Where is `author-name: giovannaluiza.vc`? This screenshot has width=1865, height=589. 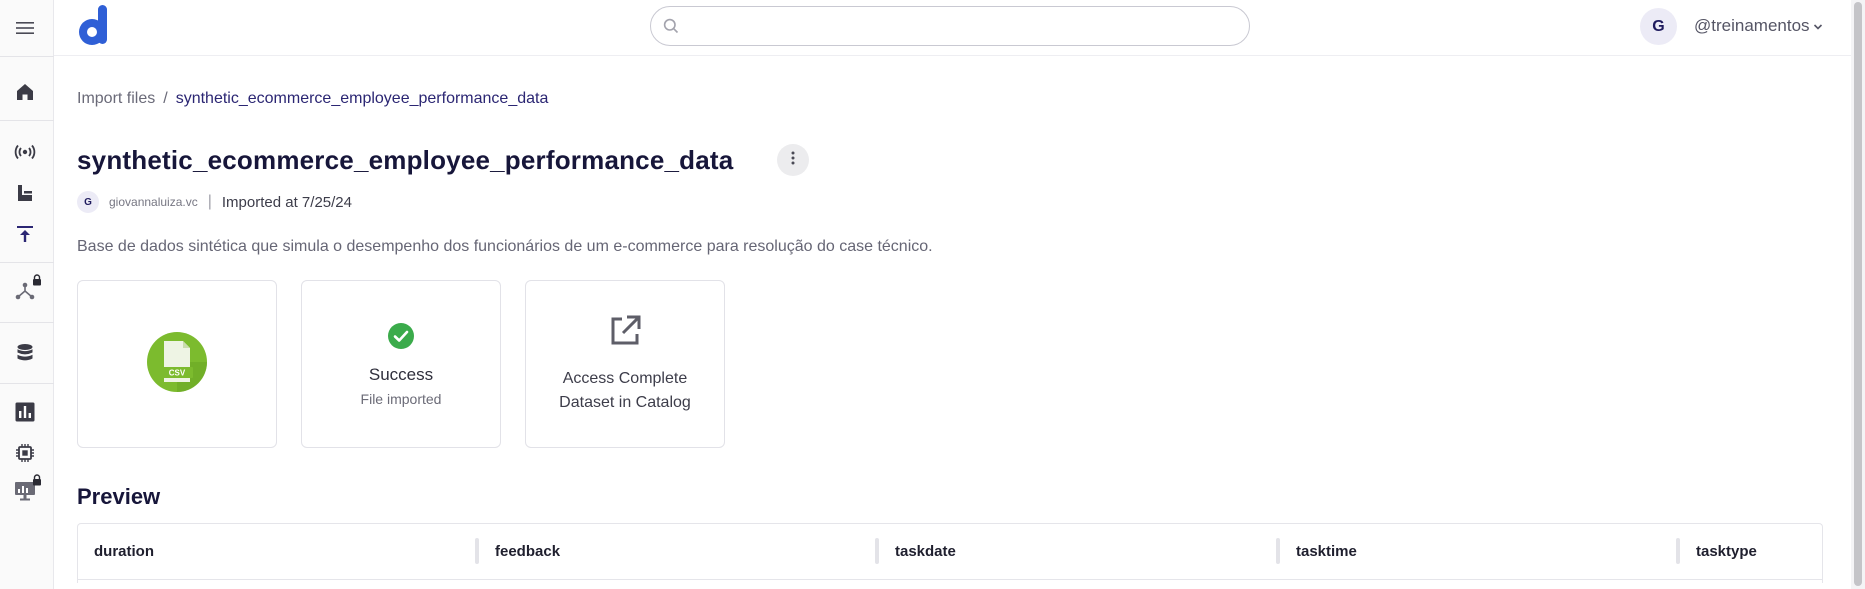
author-name: giovannaluiza.vc is located at coordinates (153, 202).